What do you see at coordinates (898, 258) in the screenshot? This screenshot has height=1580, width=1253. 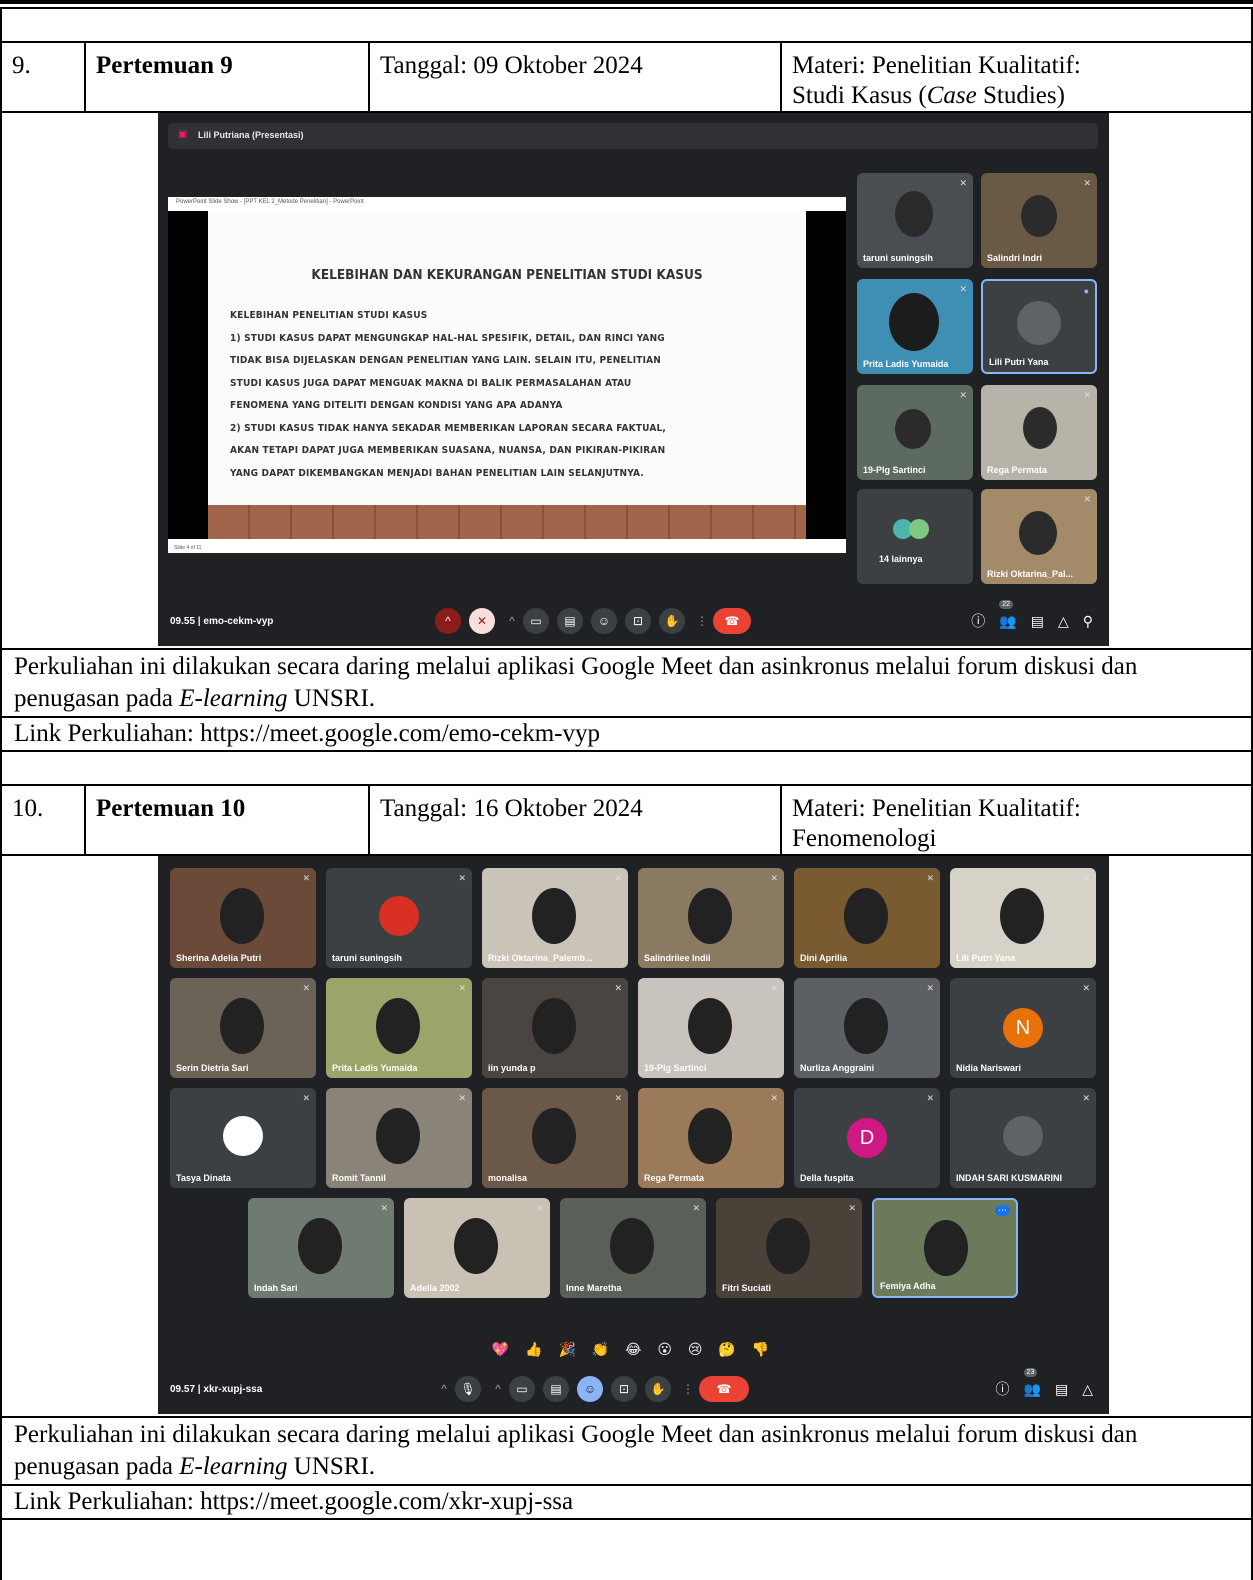 I see `participant-name: taruni suningsih` at bounding box center [898, 258].